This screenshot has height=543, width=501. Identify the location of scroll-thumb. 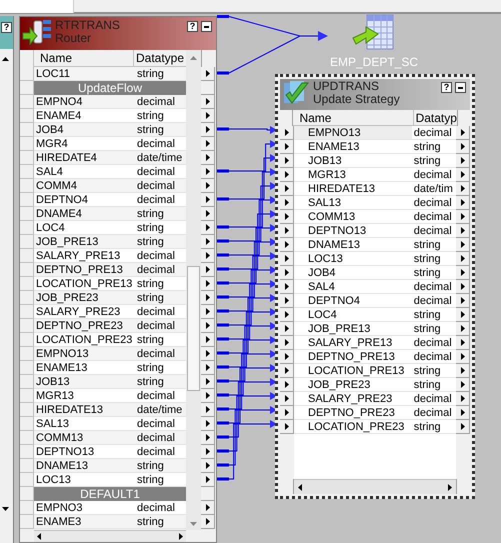
(193, 328).